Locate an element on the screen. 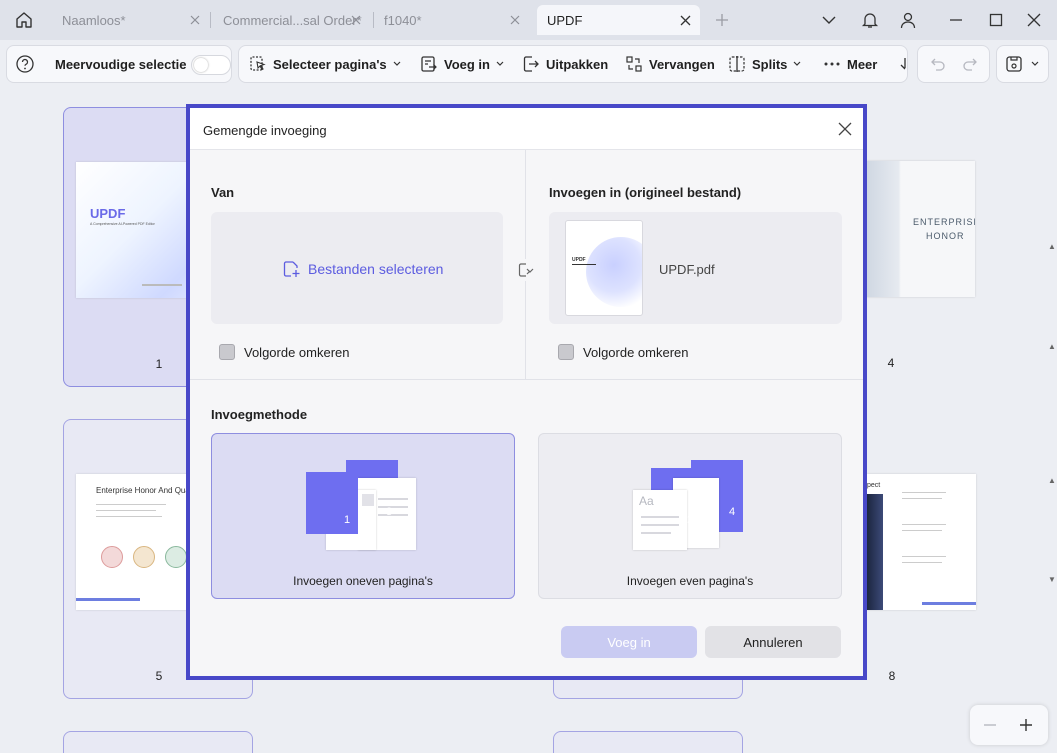 The height and width of the screenshot is (753, 1057). file-thumbnail: UPDF is located at coordinates (604, 268).